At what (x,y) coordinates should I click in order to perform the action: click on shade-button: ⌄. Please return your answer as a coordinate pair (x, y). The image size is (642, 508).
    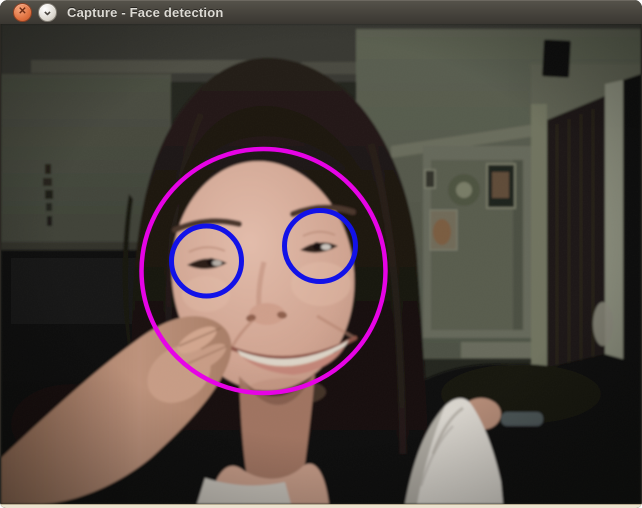
    Looking at the image, I should click on (47, 12).